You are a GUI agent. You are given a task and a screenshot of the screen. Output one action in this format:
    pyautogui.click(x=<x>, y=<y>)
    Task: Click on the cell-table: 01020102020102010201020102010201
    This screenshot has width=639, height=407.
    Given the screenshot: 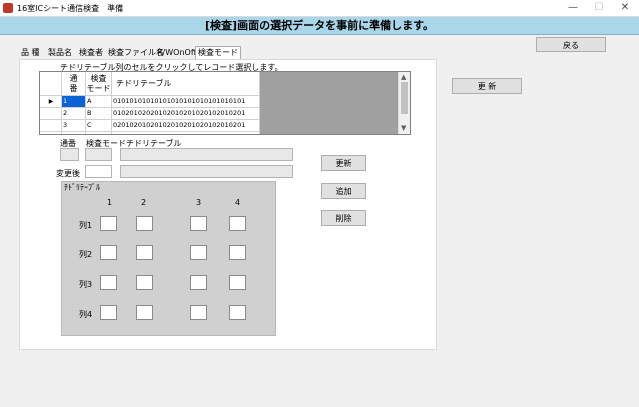 What is the action you would take?
    pyautogui.click(x=186, y=114)
    